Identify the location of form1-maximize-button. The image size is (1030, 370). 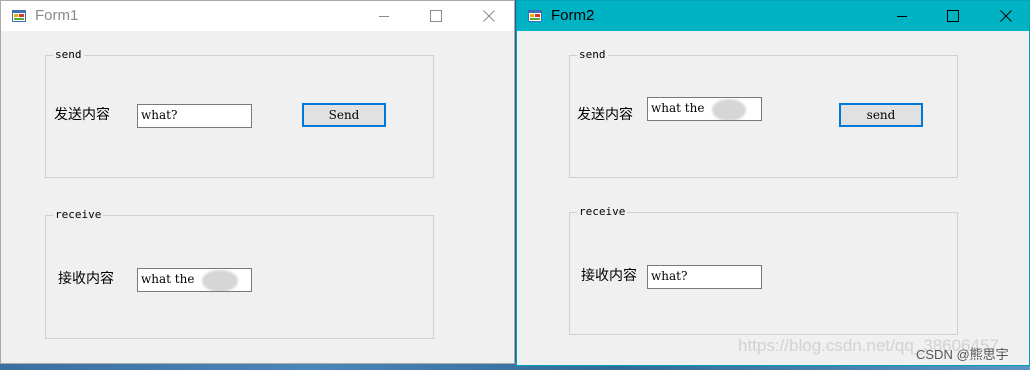
(436, 16).